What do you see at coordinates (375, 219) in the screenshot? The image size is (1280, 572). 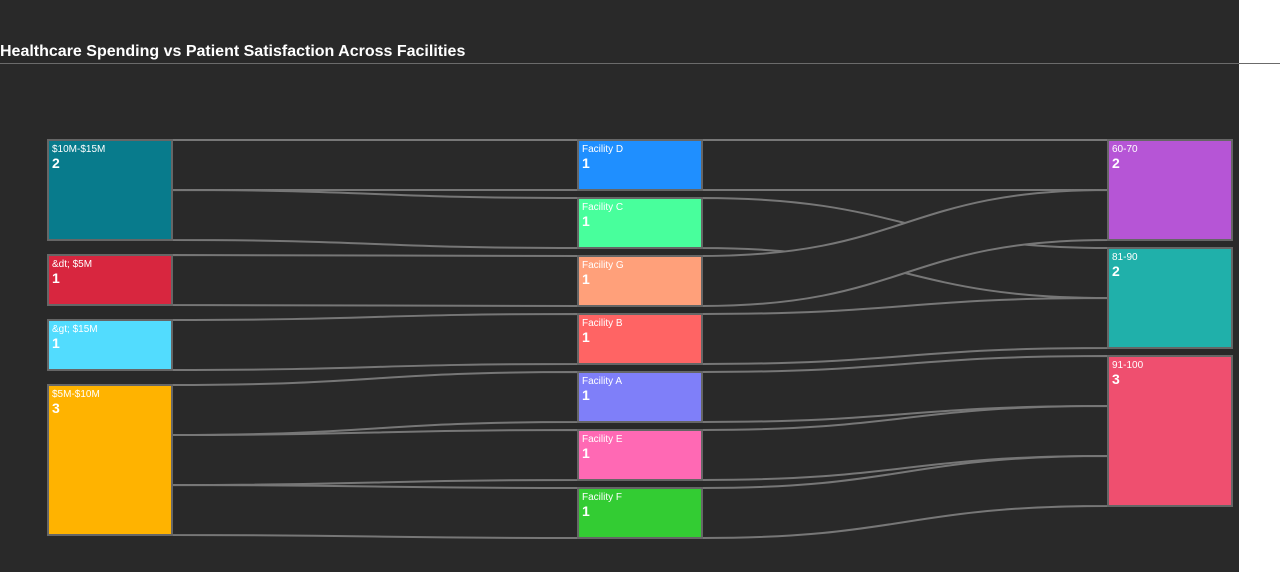 I see `link-s1015-fC` at bounding box center [375, 219].